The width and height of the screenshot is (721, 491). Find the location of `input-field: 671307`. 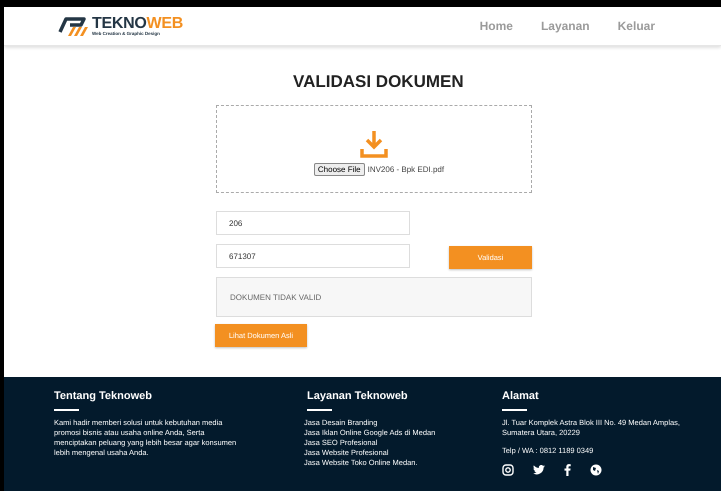

input-field: 671307 is located at coordinates (313, 256).